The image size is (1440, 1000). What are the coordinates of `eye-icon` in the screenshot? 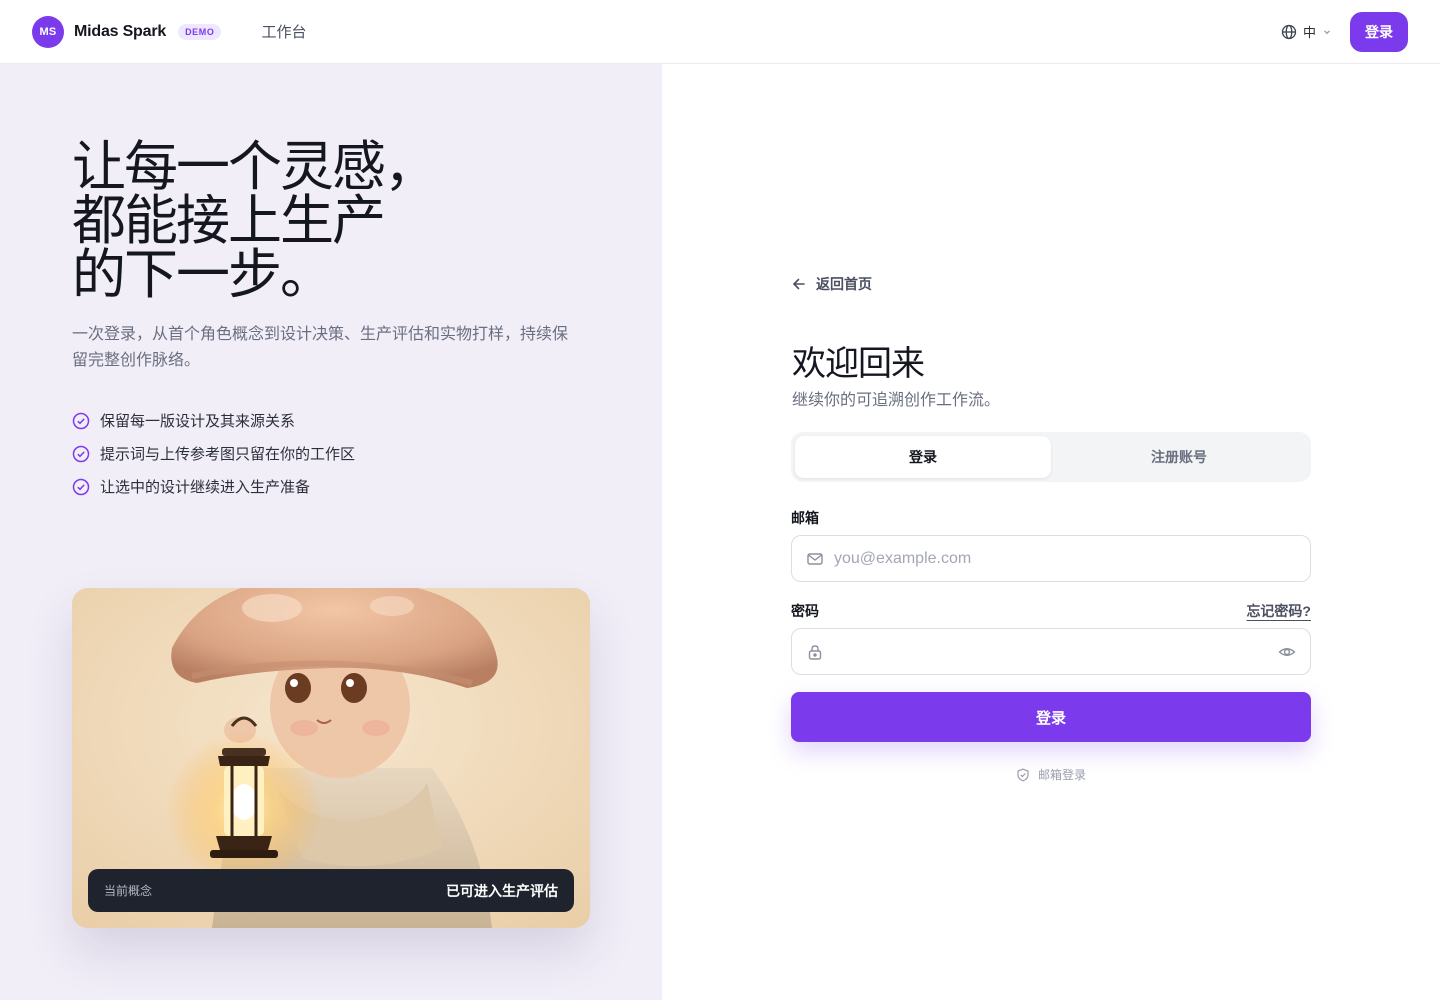 It's located at (1287, 651).